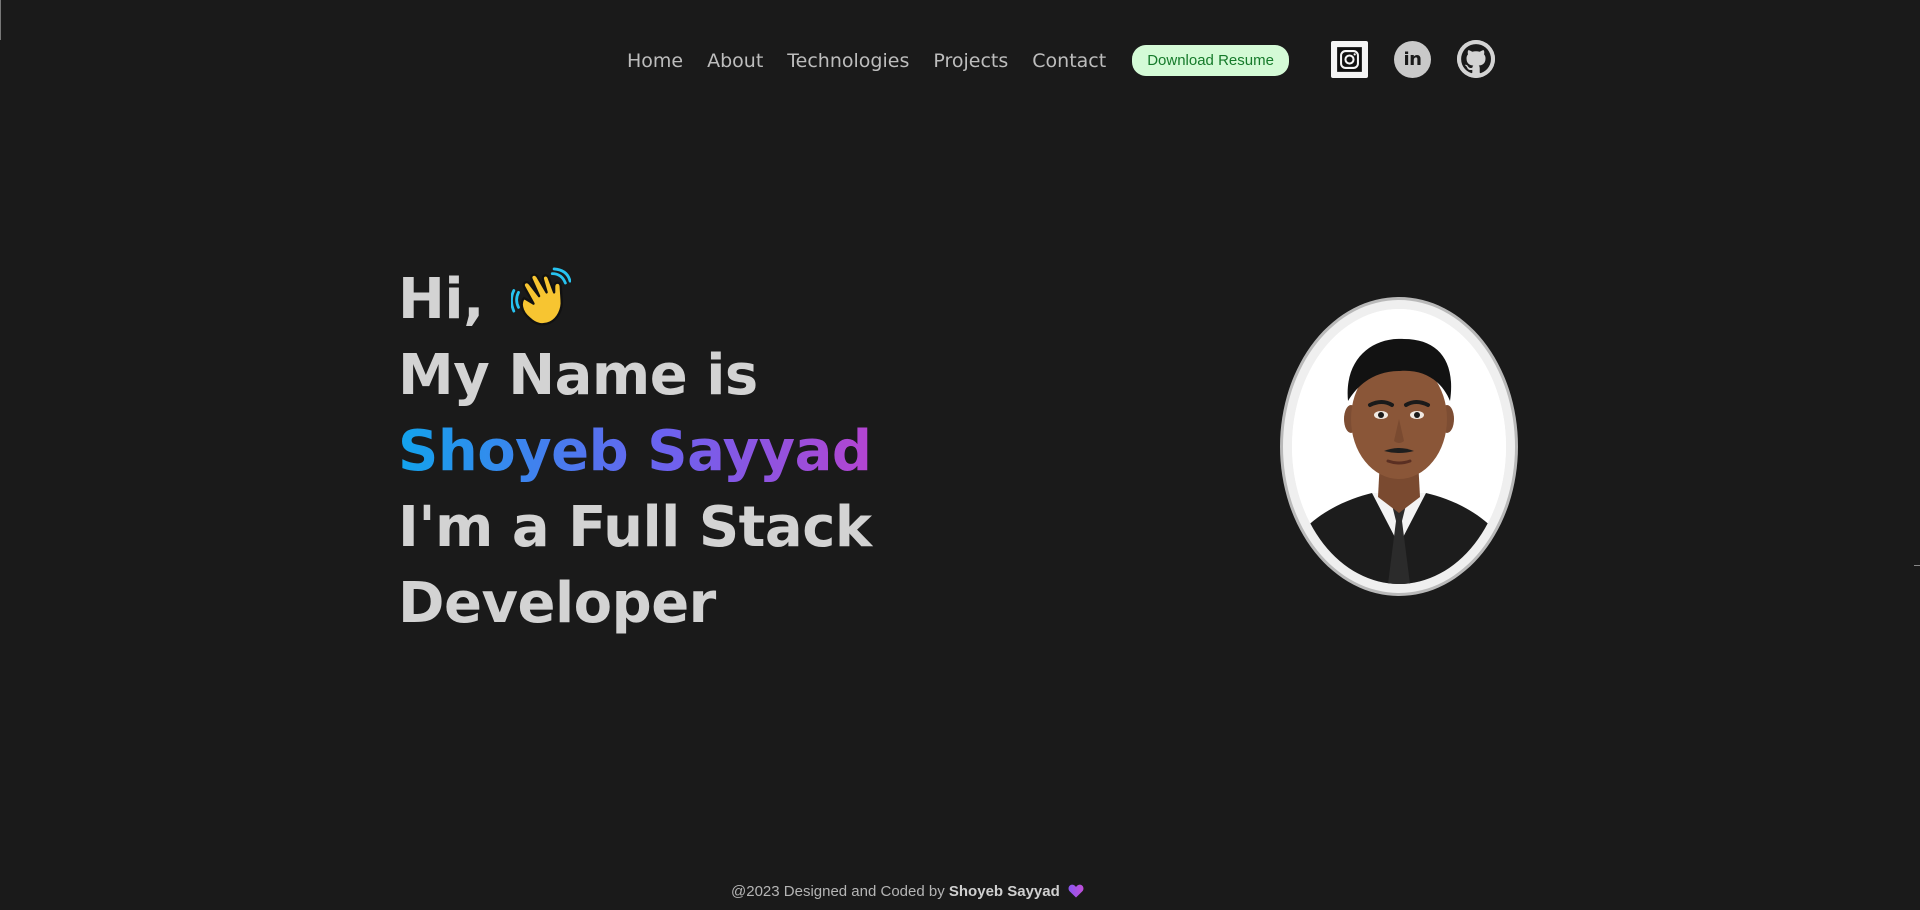  I want to click on hero-name: Shoyeb Sayyad, so click(635, 451).